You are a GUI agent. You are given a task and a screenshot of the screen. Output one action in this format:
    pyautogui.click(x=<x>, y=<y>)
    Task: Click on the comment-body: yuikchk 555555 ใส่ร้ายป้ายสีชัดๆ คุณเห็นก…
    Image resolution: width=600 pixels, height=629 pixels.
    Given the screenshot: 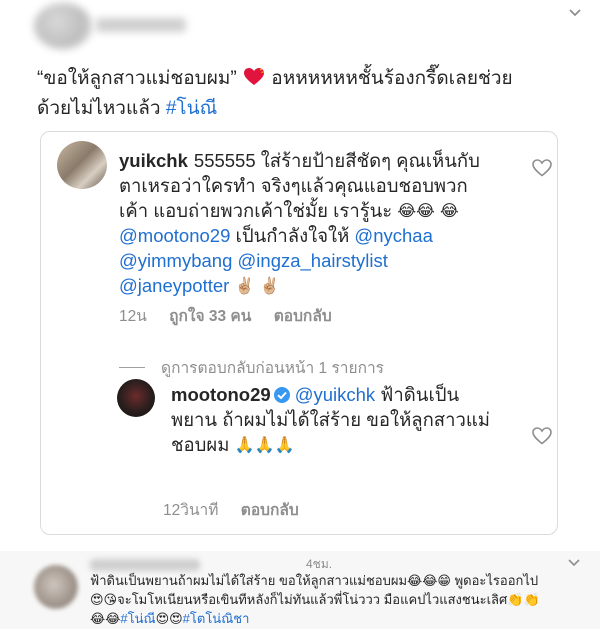 What is the action you would take?
    pyautogui.click(x=304, y=223)
    